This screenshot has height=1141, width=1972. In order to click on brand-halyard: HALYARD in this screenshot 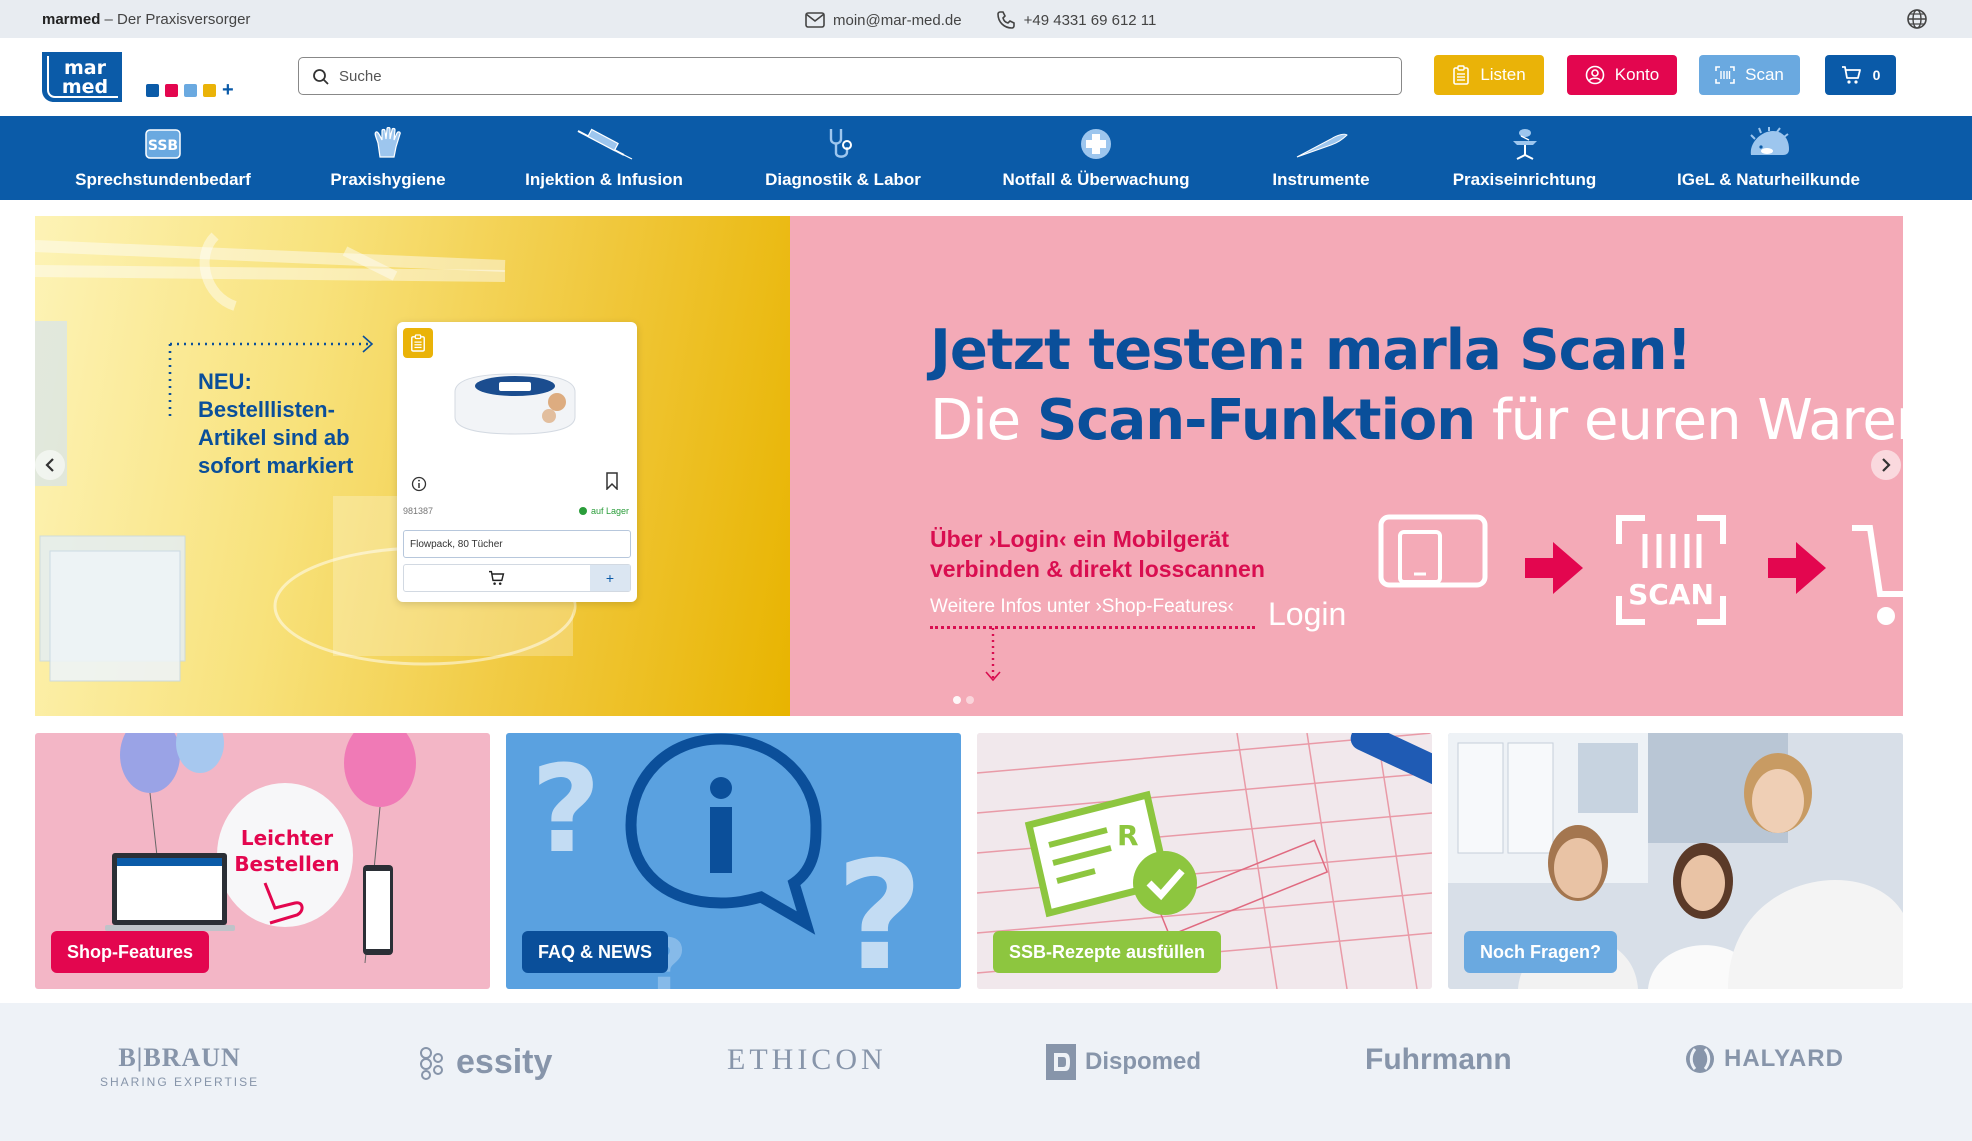, I will do `click(1764, 1059)`.